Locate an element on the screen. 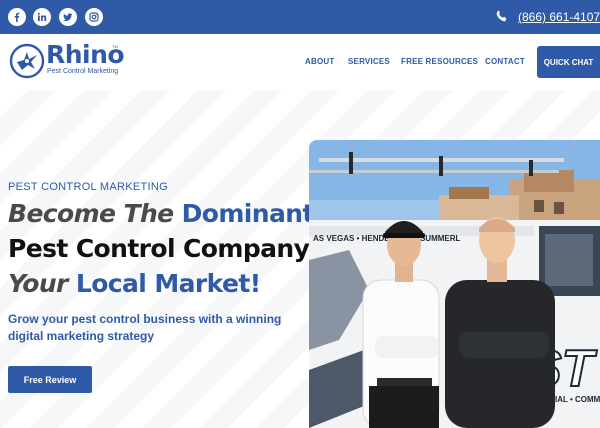  phone-number-link: (866) 661-4107 is located at coordinates (559, 17).